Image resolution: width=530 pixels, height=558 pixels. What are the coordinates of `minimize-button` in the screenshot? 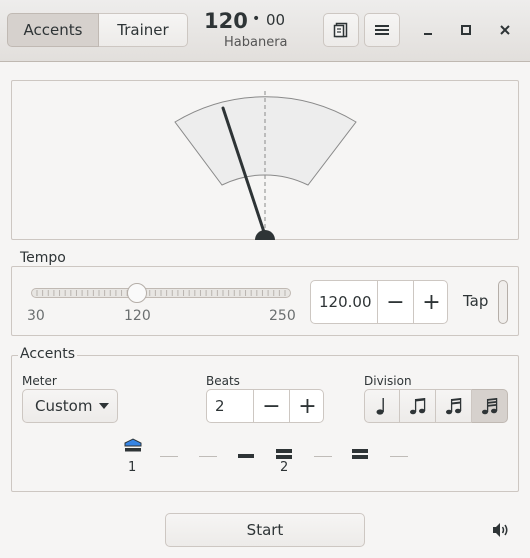 It's located at (428, 30).